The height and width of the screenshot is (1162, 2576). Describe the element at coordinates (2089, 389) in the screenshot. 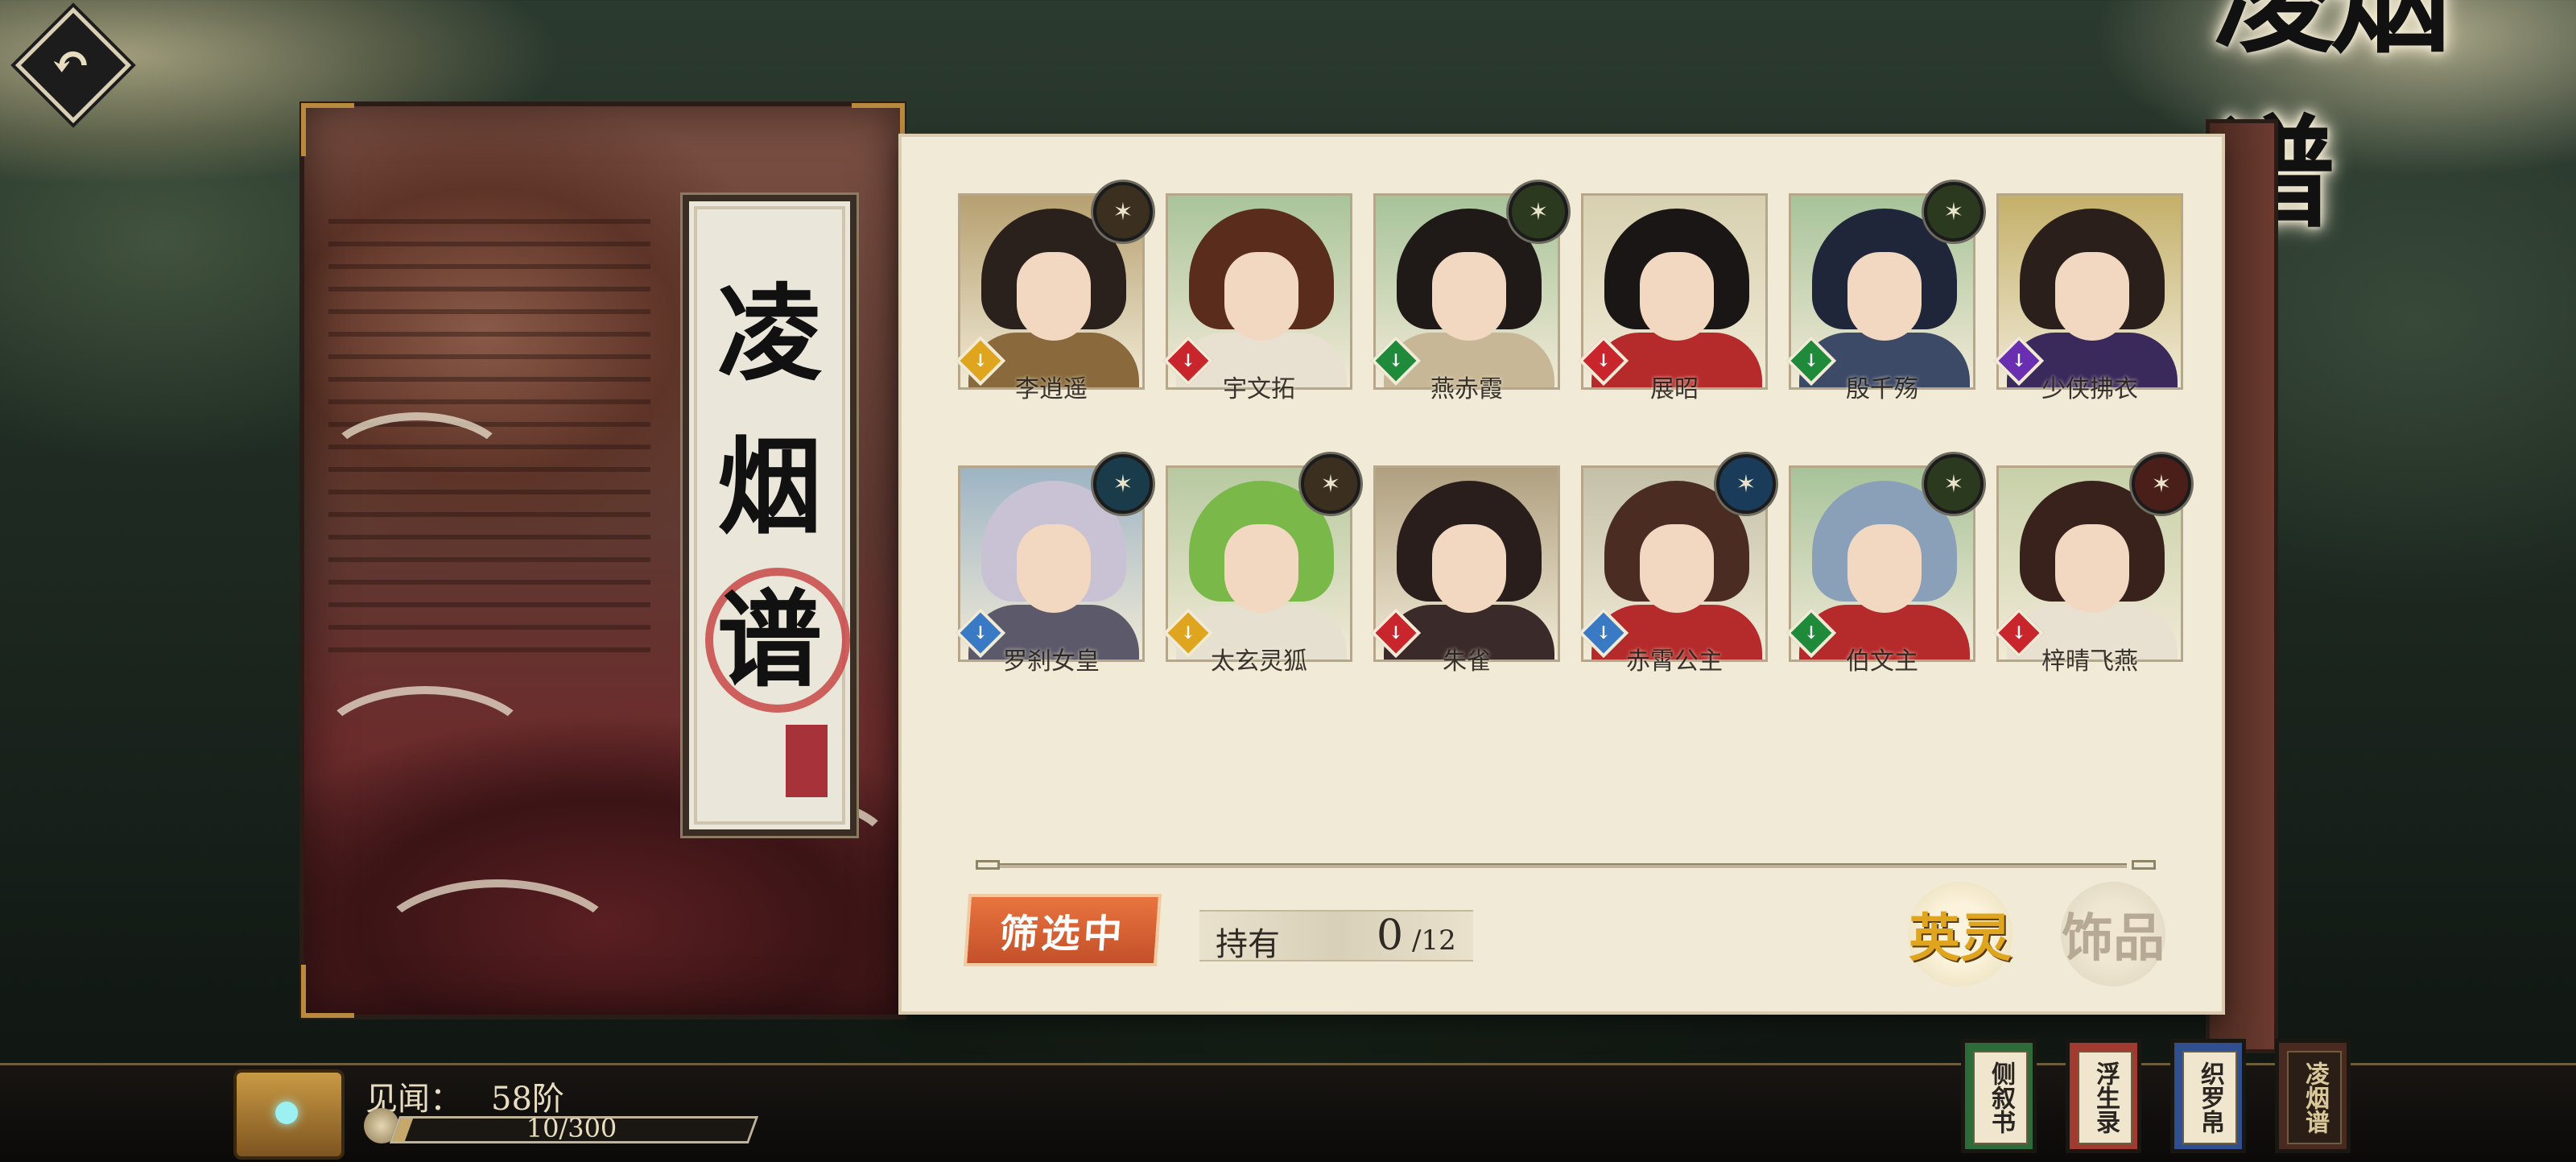

I see `character-name: 少侠拂衣` at that location.